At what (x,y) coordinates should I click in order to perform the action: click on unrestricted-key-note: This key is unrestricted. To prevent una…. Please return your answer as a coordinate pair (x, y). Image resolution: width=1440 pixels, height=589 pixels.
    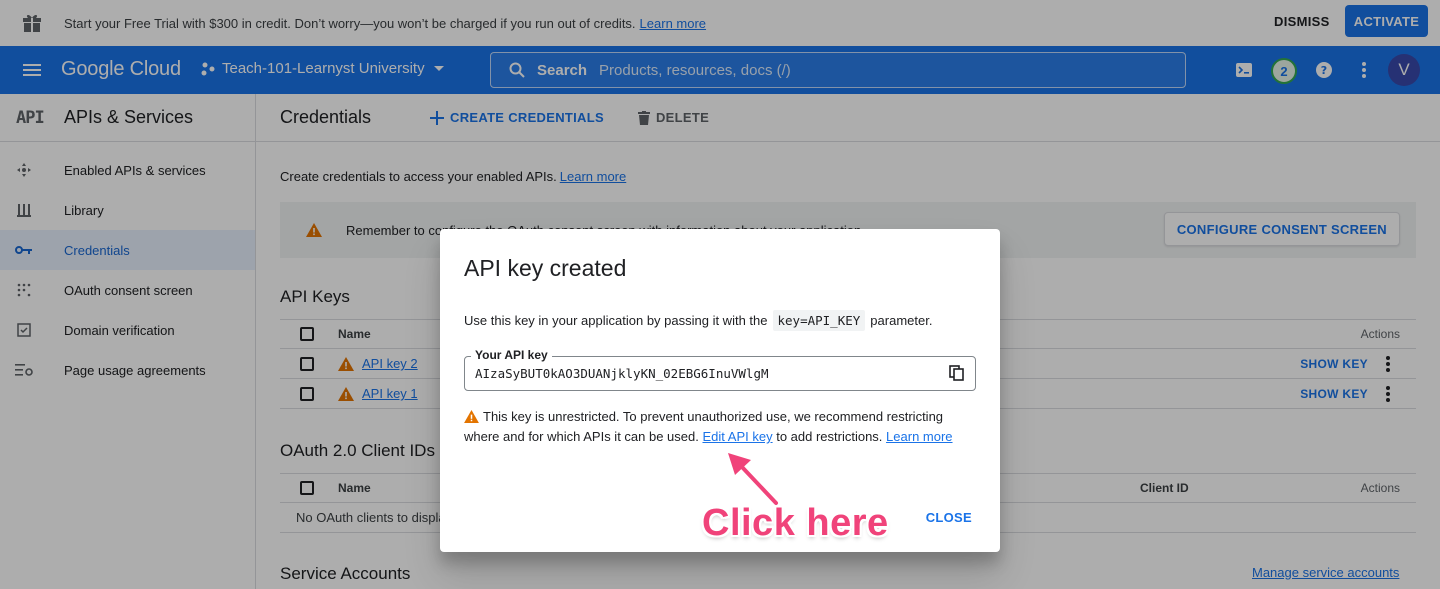
    Looking at the image, I should click on (714, 427).